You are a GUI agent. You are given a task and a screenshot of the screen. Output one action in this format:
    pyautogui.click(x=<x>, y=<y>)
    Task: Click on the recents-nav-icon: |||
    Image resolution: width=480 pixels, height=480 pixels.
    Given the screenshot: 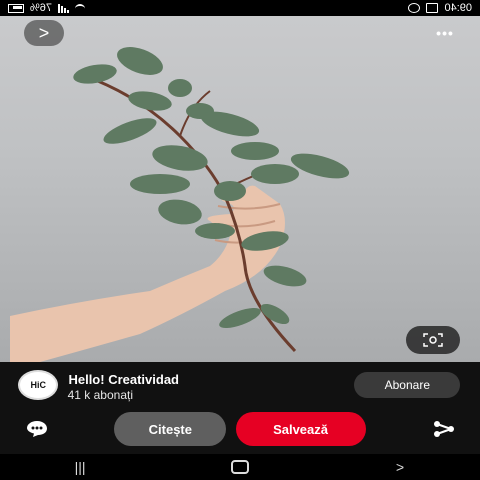 What is the action you would take?
    pyautogui.click(x=80, y=467)
    